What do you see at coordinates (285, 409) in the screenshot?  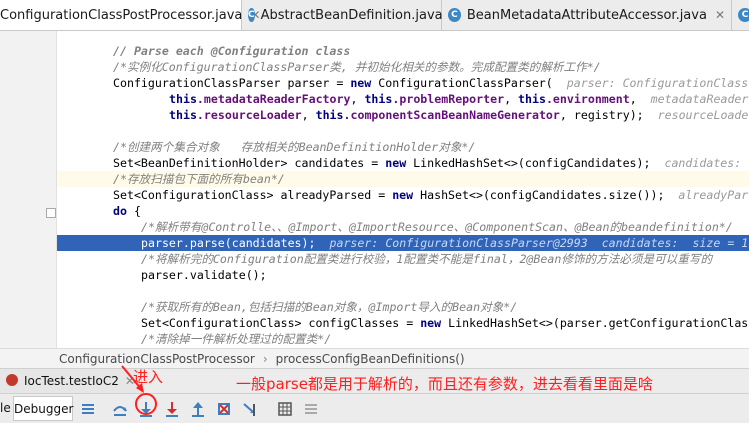 I see `evaluate-expression-icon` at bounding box center [285, 409].